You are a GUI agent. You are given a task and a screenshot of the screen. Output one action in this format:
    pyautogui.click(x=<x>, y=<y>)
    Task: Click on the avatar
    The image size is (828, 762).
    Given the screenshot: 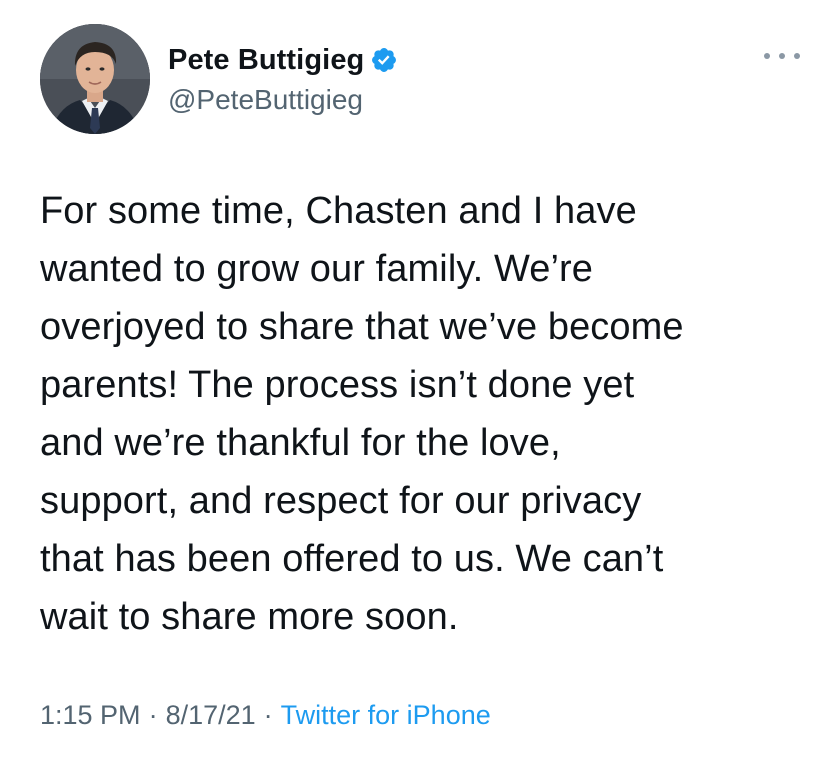 What is the action you would take?
    pyautogui.click(x=95, y=79)
    